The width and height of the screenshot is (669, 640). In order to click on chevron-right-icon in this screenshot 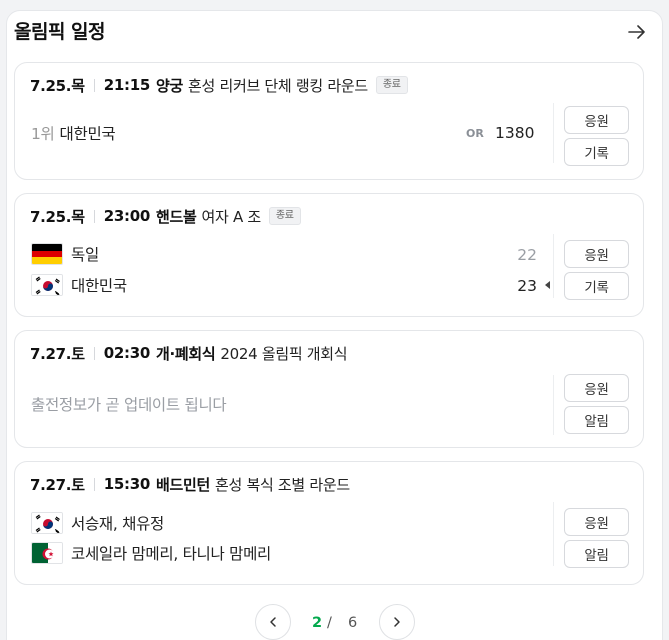, I will do `click(397, 622)`.